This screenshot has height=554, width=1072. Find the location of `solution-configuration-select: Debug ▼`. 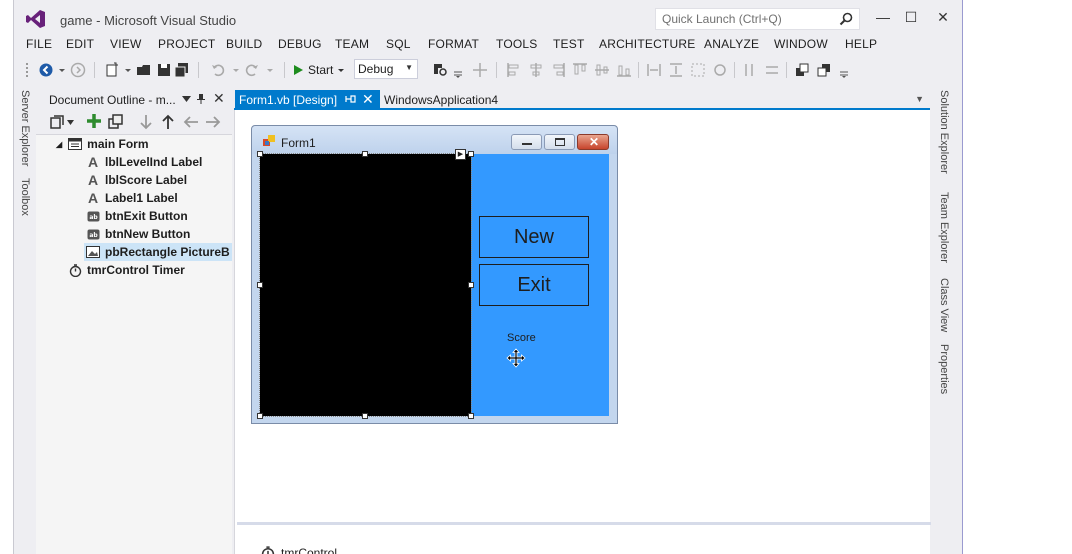

solution-configuration-select: Debug ▼ is located at coordinates (386, 69).